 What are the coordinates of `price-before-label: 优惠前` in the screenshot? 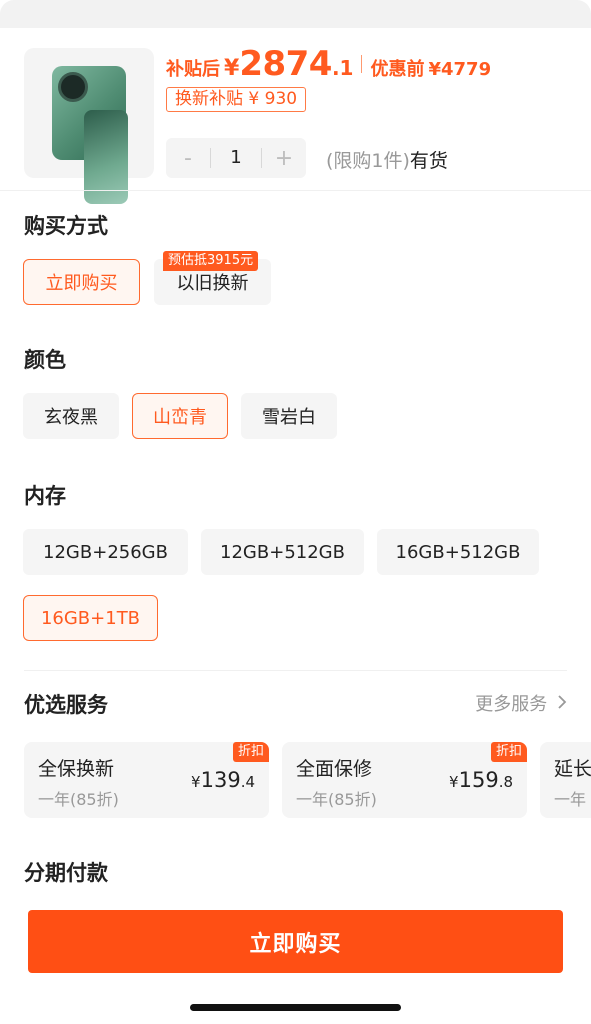 It's located at (397, 69).